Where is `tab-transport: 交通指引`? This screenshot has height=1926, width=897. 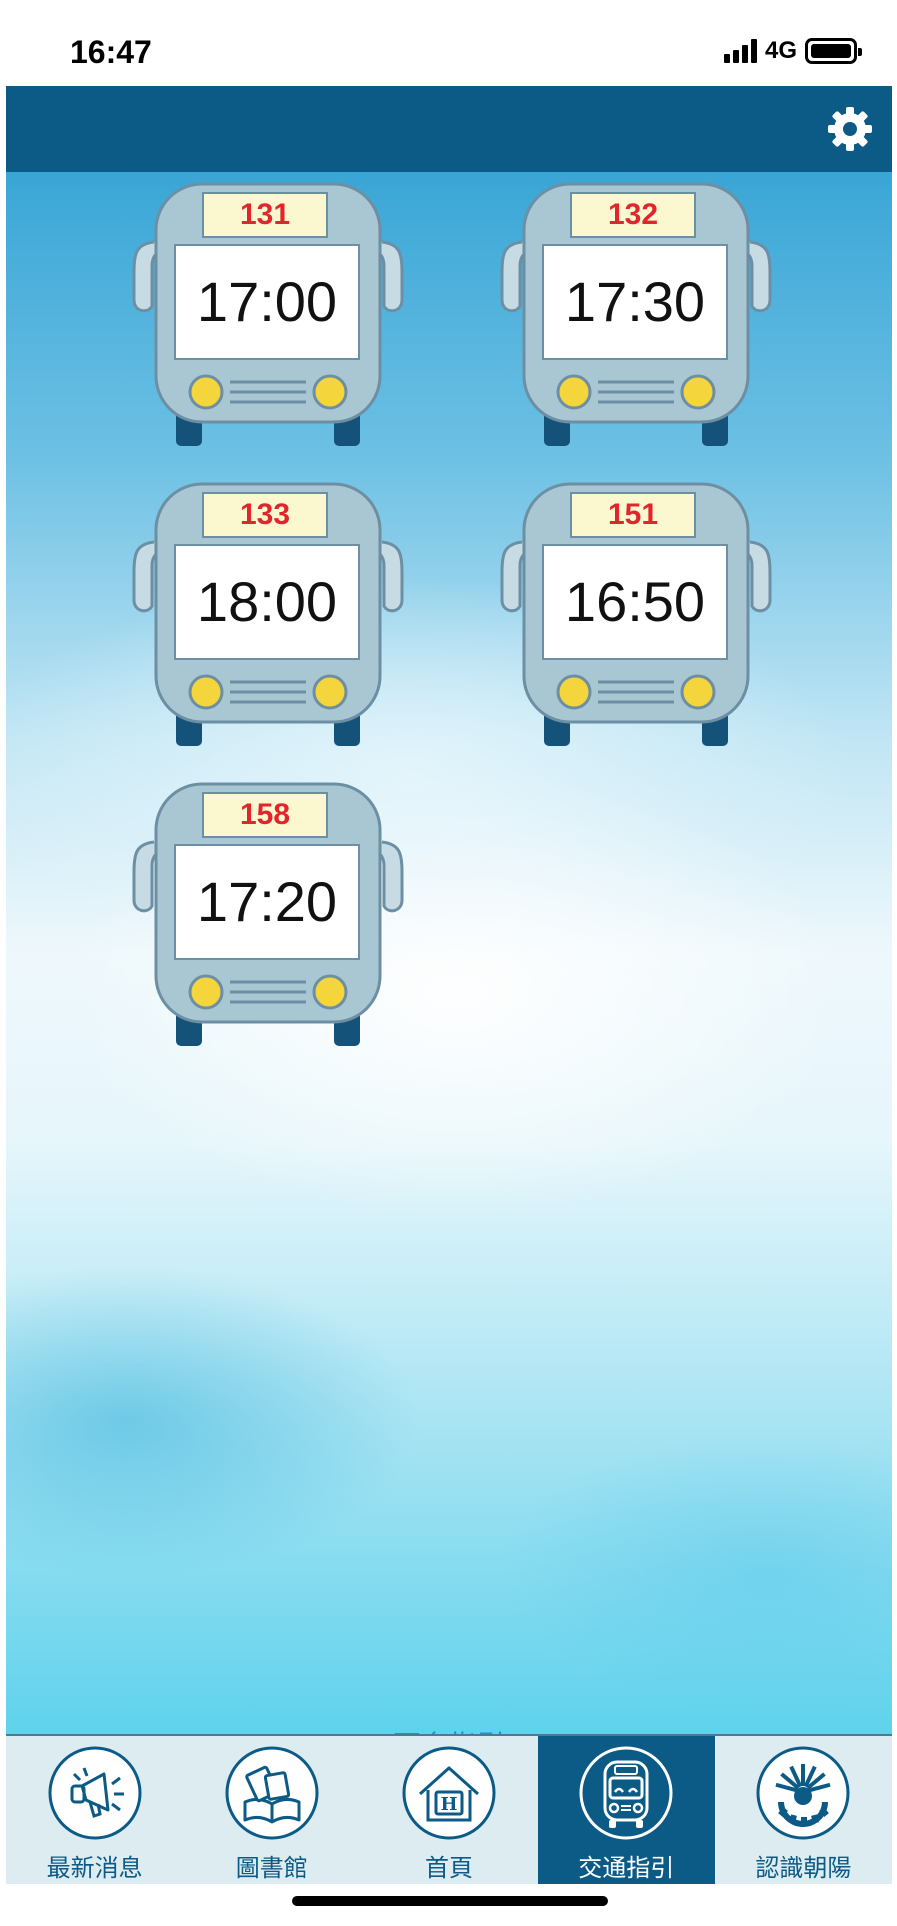
tab-transport: 交通指引 is located at coordinates (626, 1810).